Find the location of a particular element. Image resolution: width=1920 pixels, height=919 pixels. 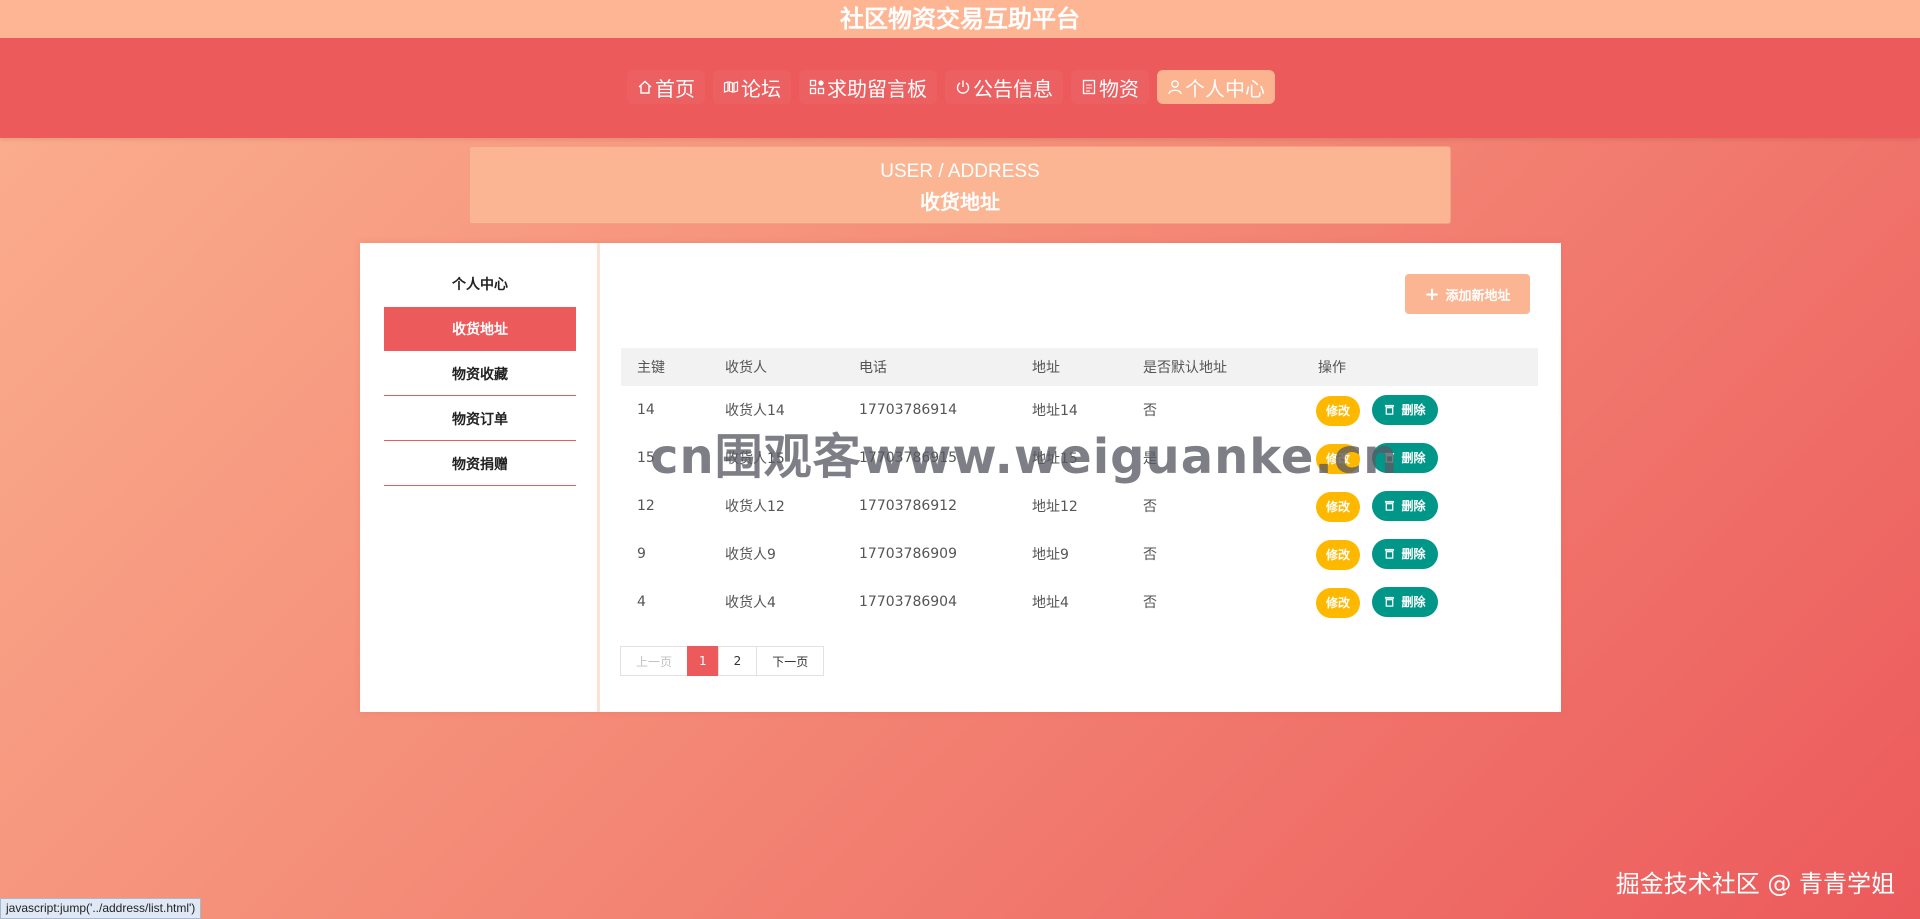

forum-icon is located at coordinates (731, 87).